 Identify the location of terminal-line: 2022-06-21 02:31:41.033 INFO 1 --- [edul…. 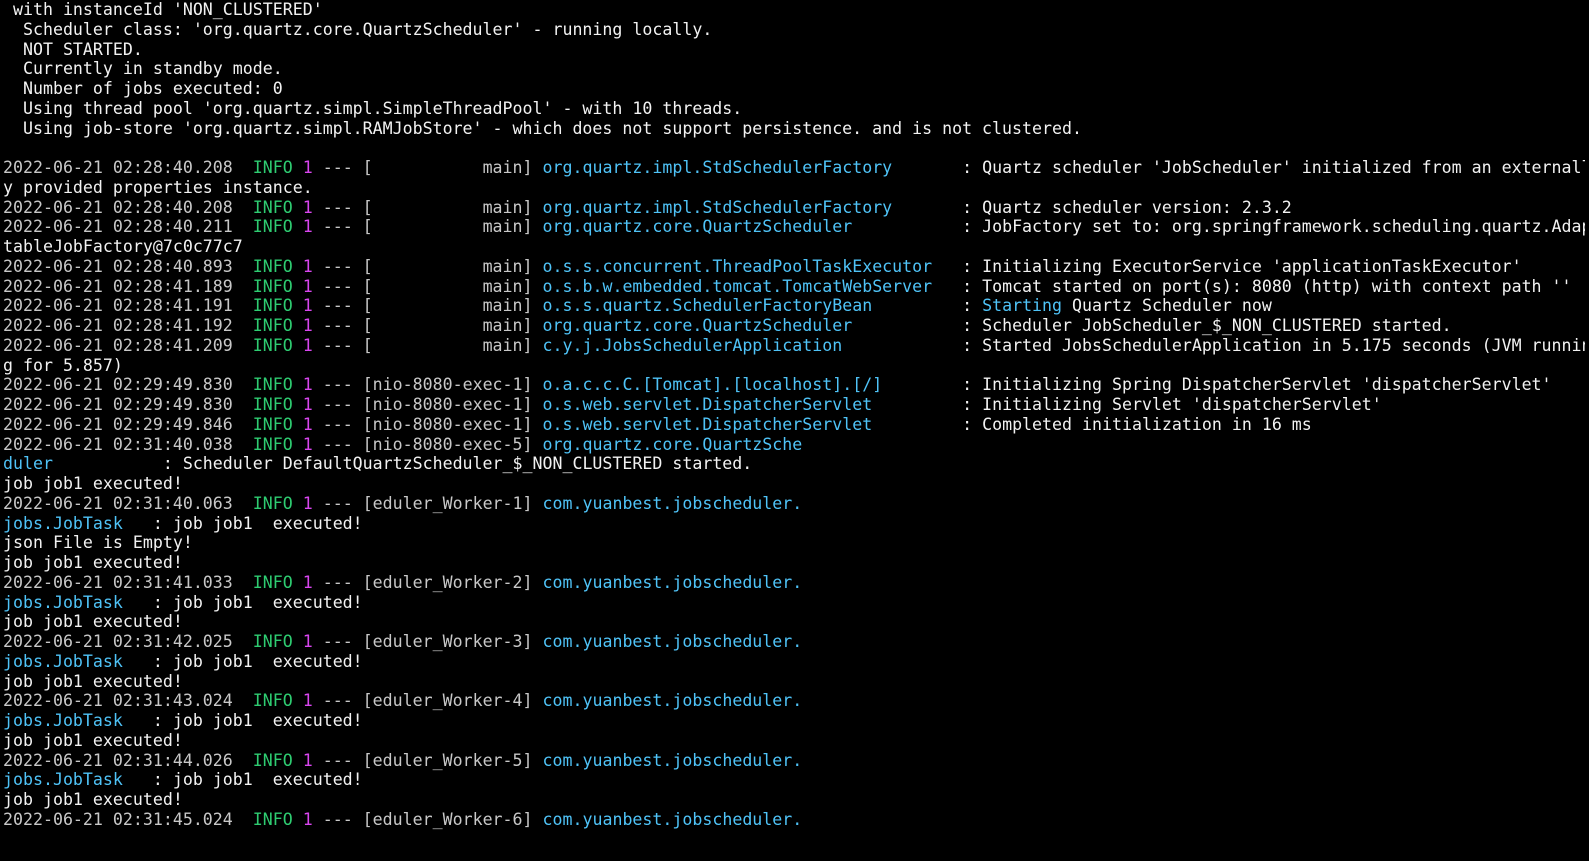
(794, 583).